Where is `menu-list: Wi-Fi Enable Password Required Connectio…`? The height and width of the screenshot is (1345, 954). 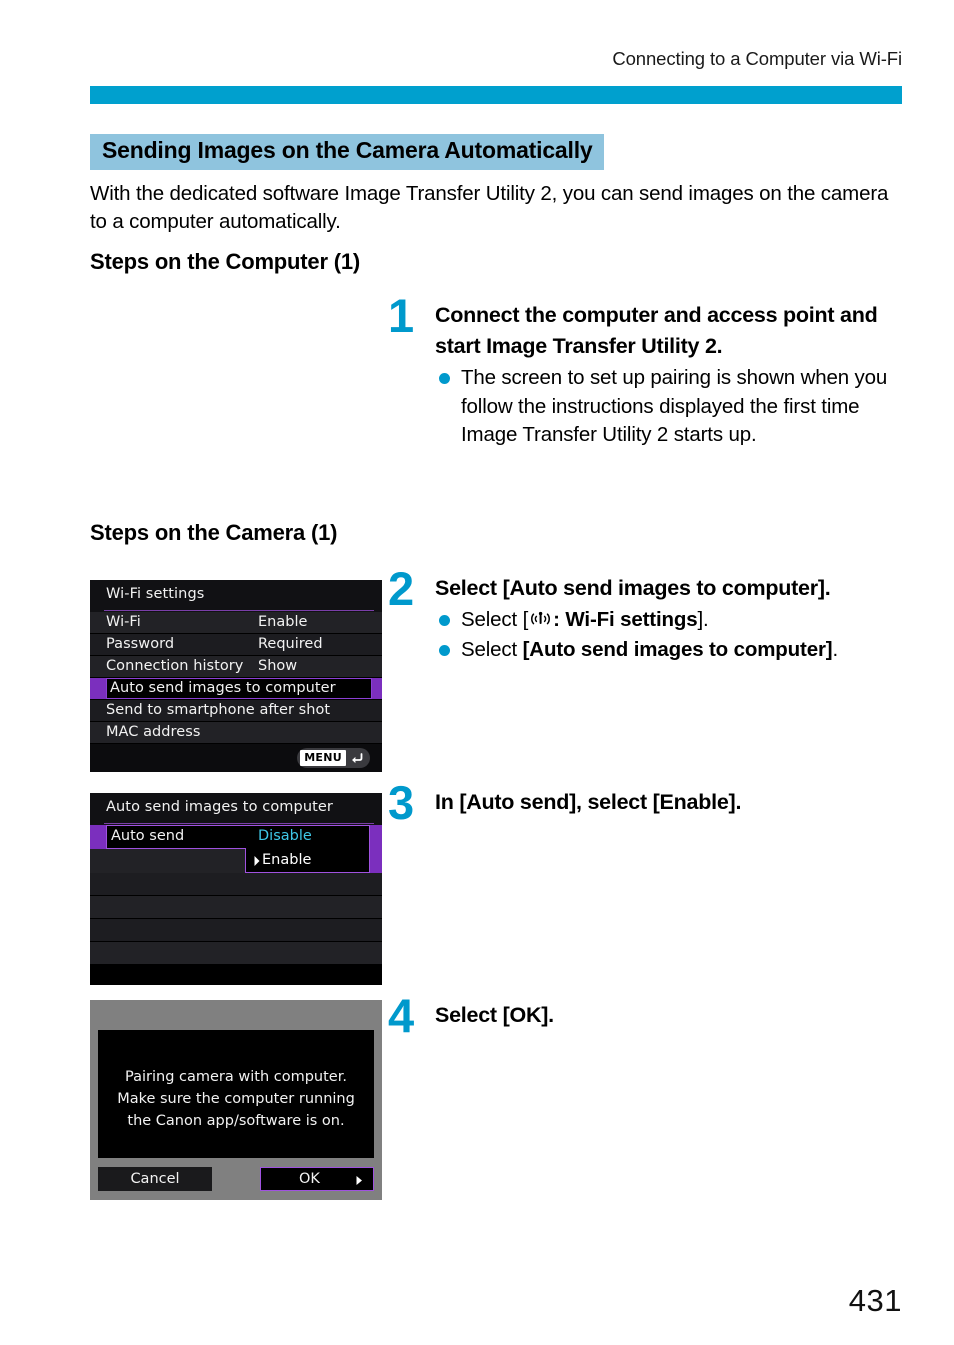 menu-list: Wi-Fi Enable Password Required Connectio… is located at coordinates (236, 678).